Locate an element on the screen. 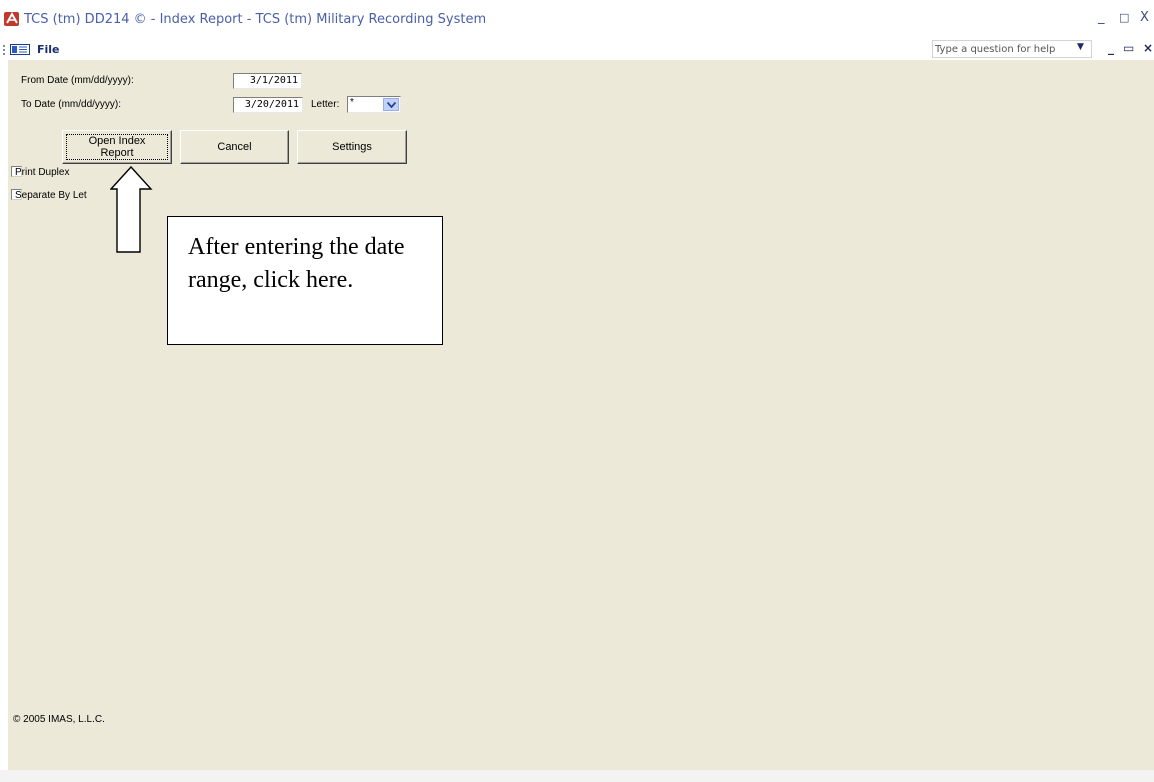  file-menu: File is located at coordinates (48, 49).